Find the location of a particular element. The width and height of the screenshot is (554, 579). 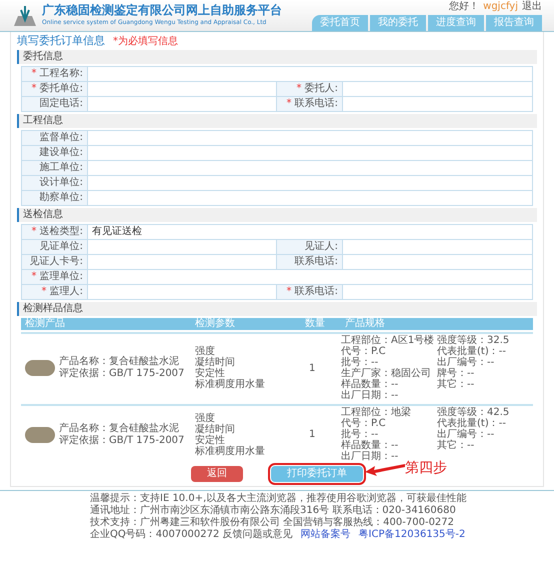

footer-link: 粤ICP备12036135号-2 is located at coordinates (412, 535).